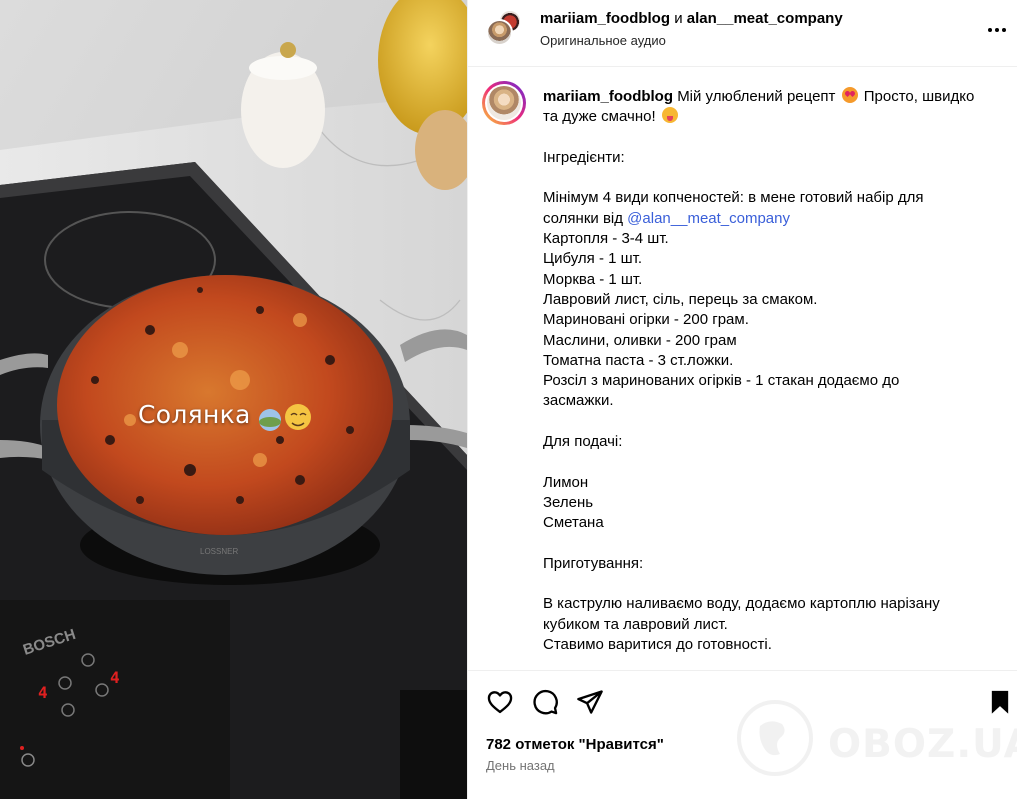 This screenshot has height=799, width=1017. I want to click on post-authors: mariiam_foodblog и alan__meat_company, so click(691, 18).